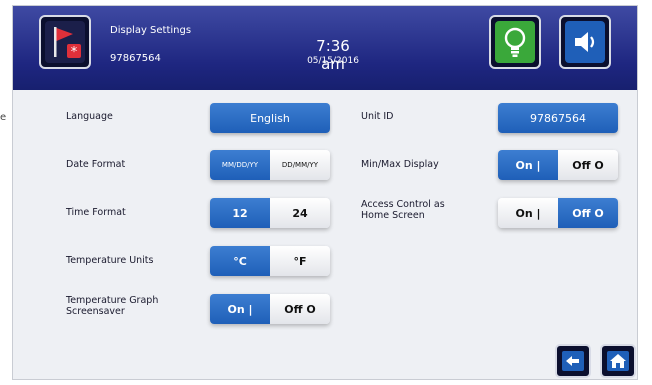 The height and width of the screenshot is (385, 652). I want to click on alarm-flag-icon: *, so click(67, 43).